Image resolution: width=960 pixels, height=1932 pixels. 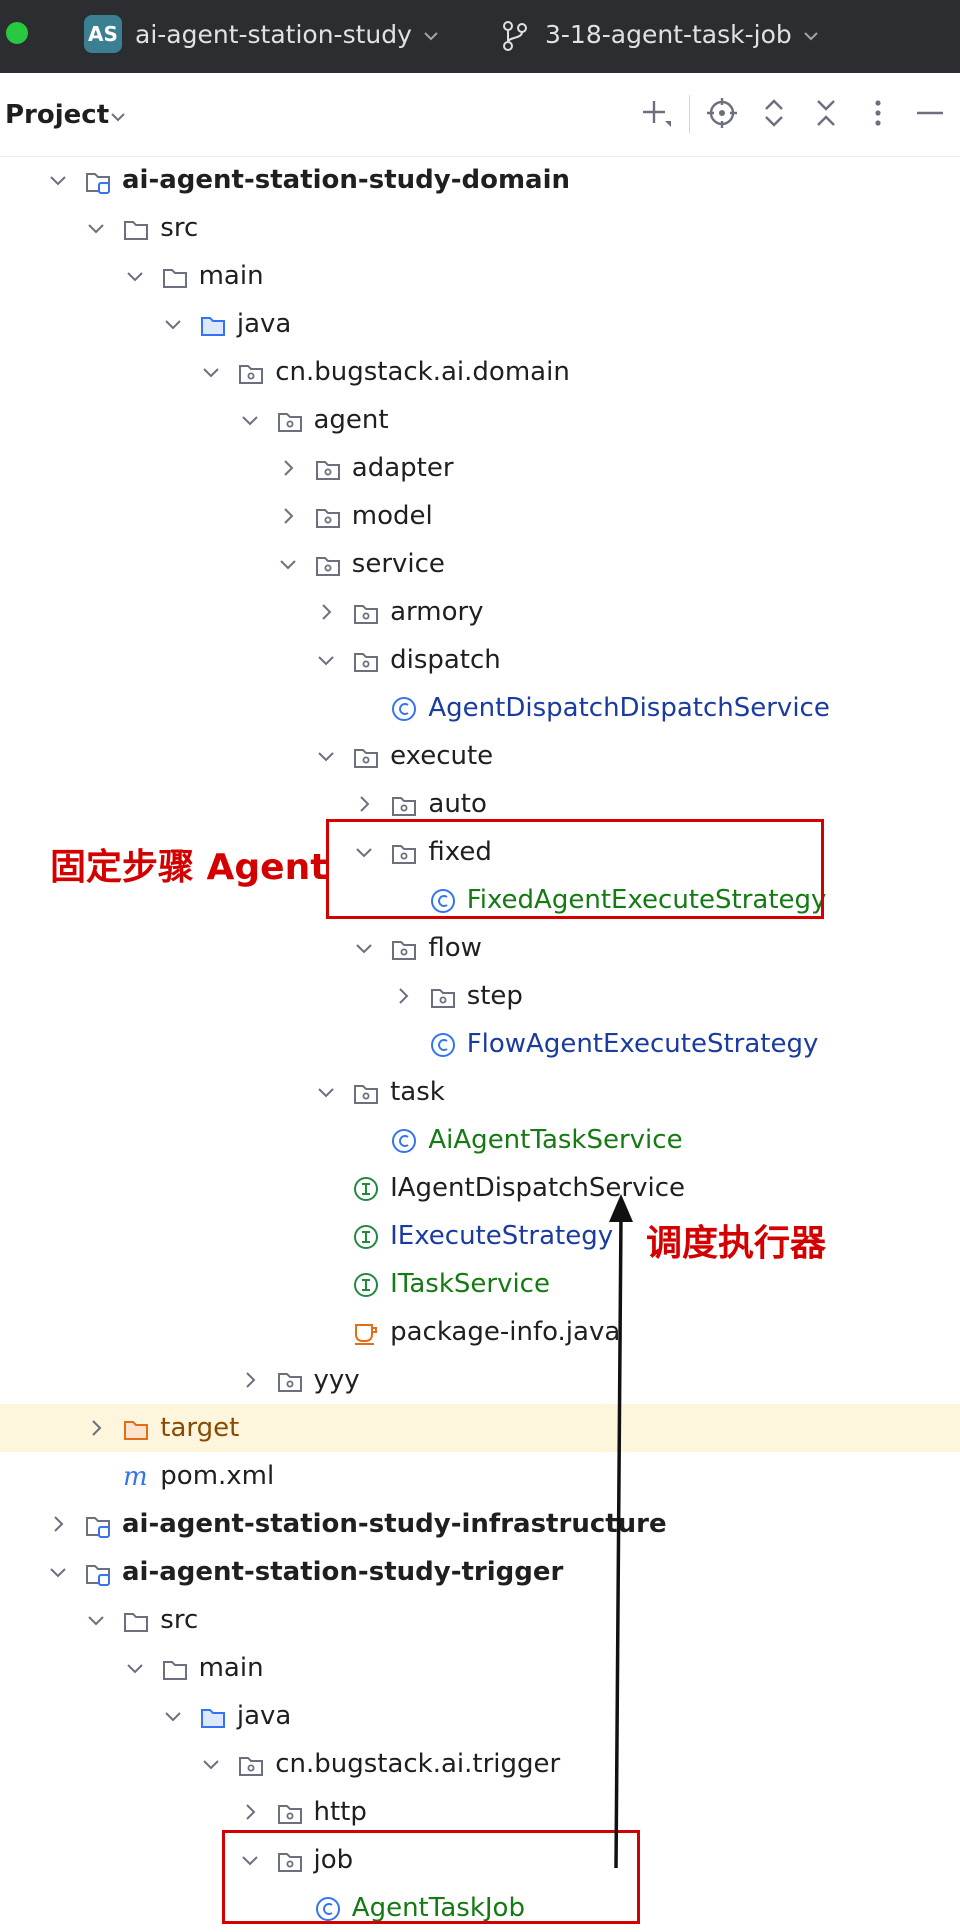 What do you see at coordinates (217, 1476) in the screenshot?
I see `tree-item-label: pom.xml` at bounding box center [217, 1476].